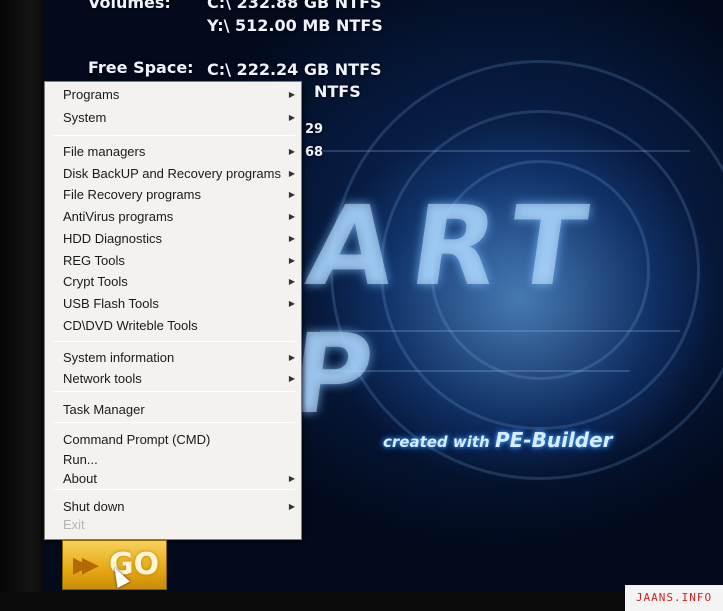 The width and height of the screenshot is (723, 611). I want to click on created-with-text: created with, so click(436, 442).